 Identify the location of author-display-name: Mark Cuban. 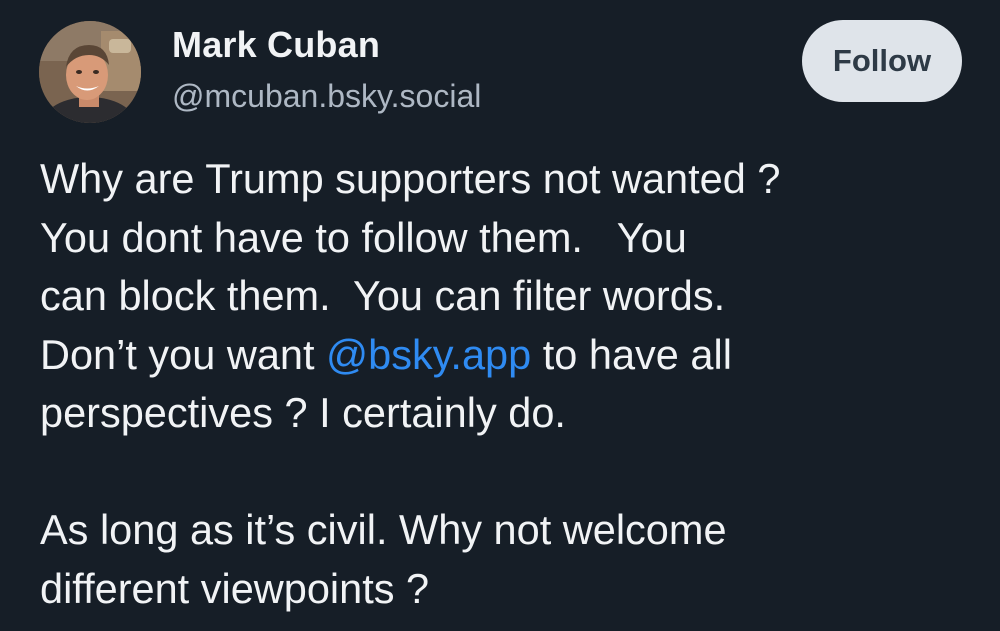
(276, 45).